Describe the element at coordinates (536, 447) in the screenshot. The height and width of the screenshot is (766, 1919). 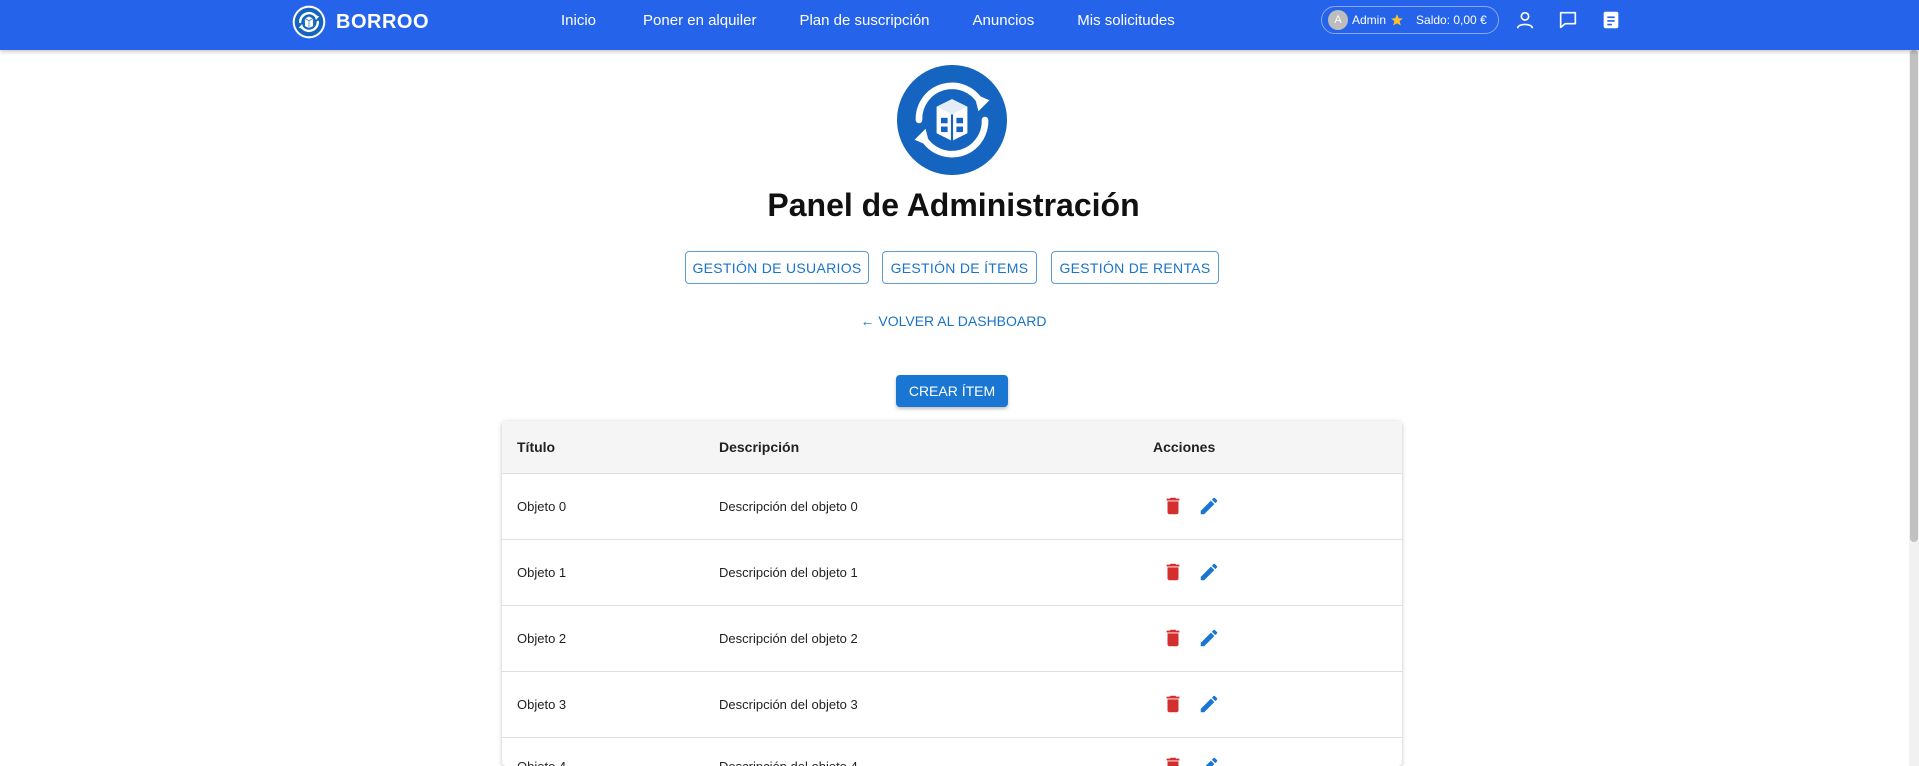
I see `column-header-title: Título` at that location.